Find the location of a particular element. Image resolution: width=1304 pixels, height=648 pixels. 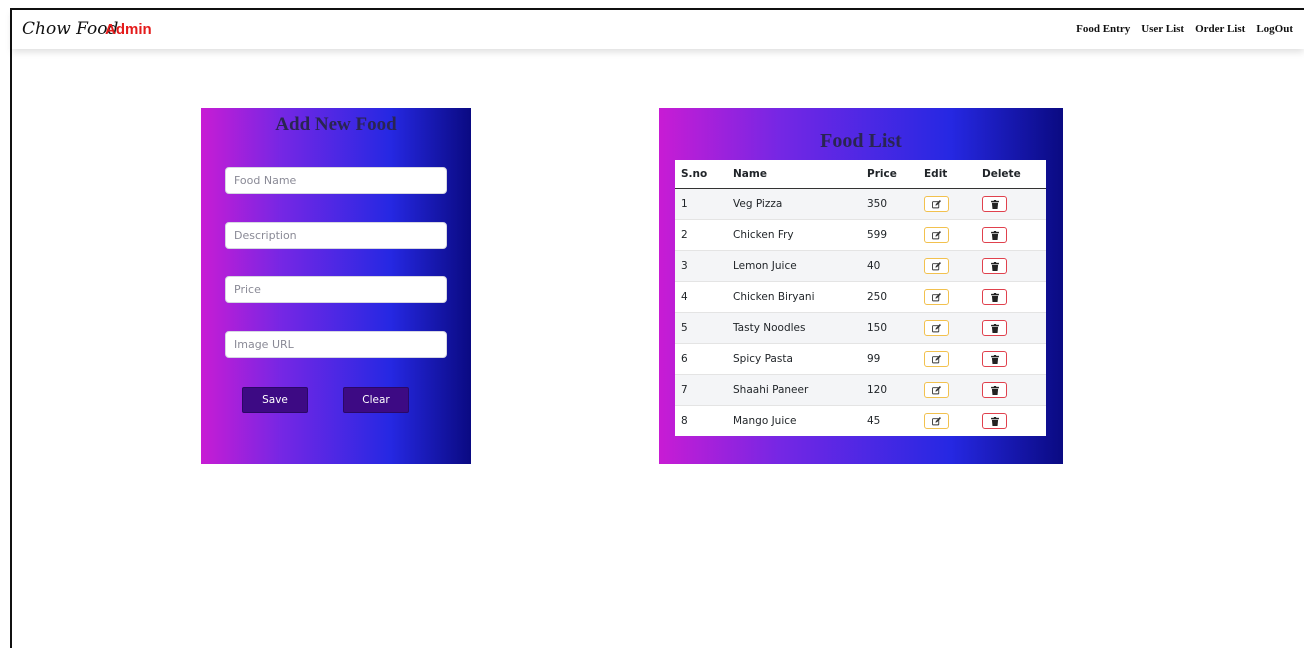

nav-user-list: User List is located at coordinates (1162, 29).